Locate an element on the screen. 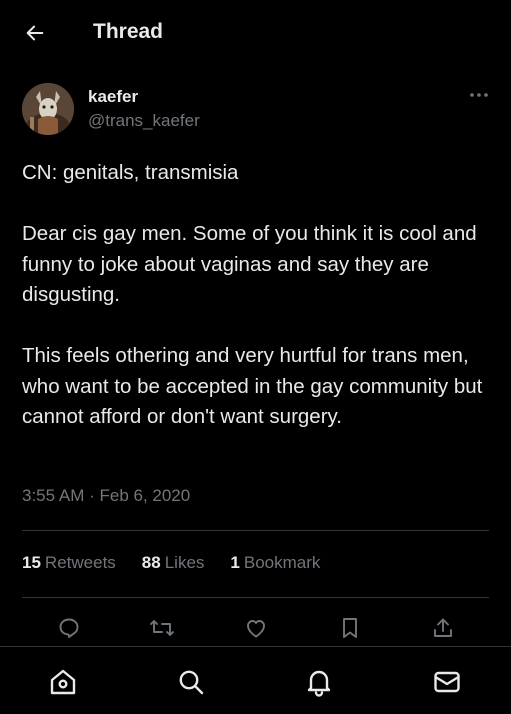  retweets-stat: 15 Retweets is located at coordinates (69, 563).